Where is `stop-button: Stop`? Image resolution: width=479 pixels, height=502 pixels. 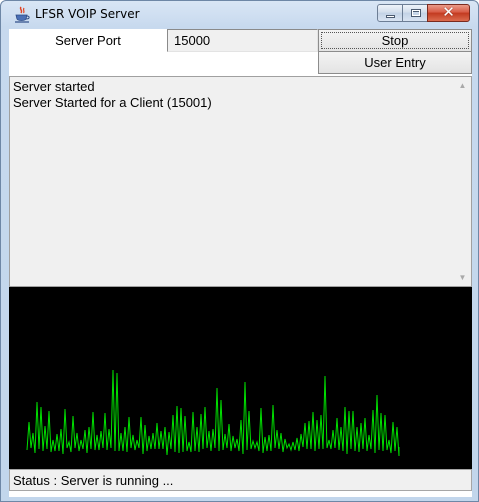 stop-button: Stop is located at coordinates (395, 40).